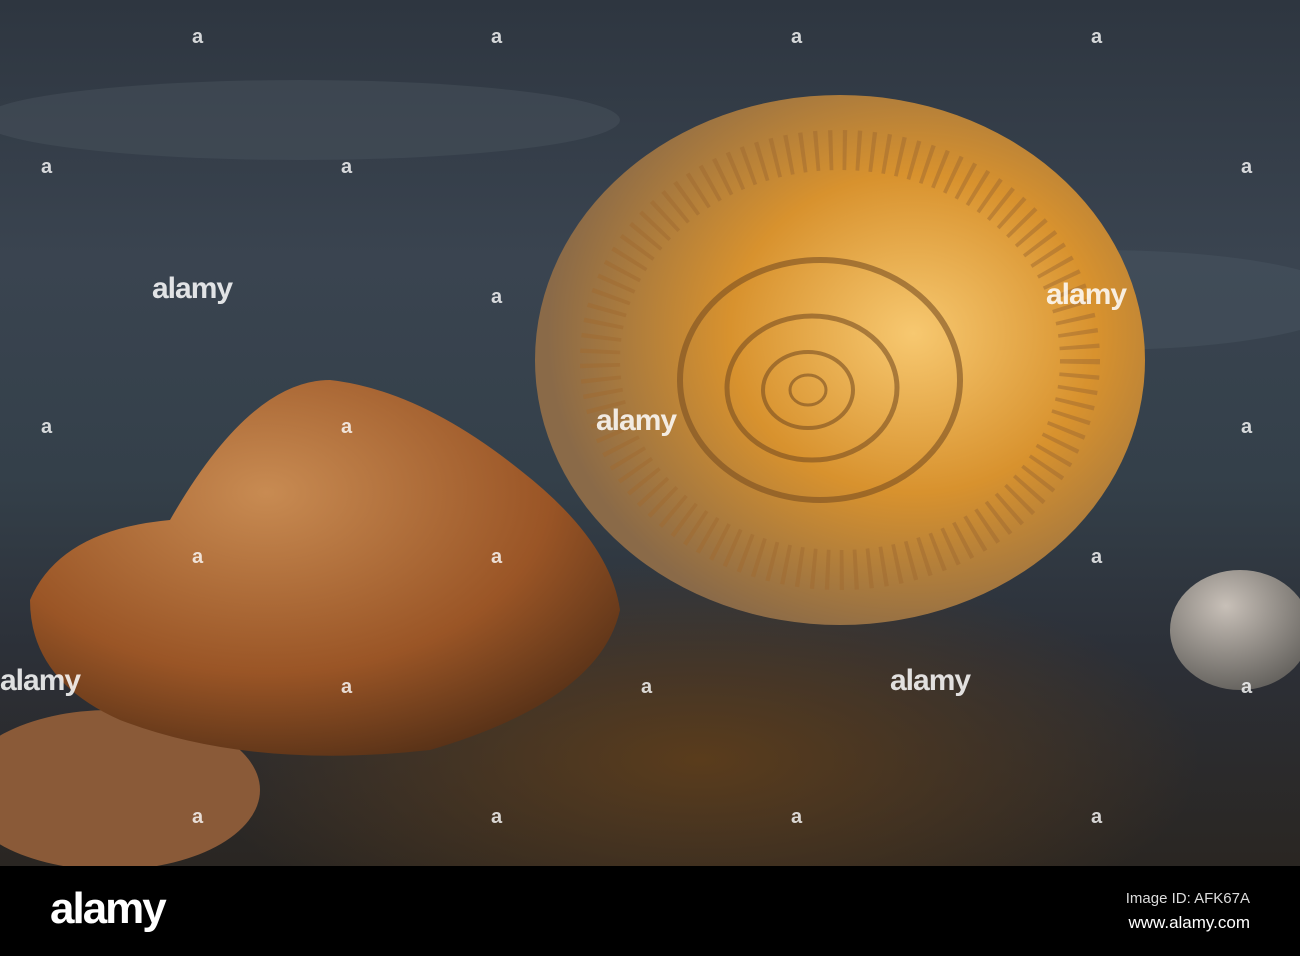 The image size is (1300, 956). I want to click on pebble-right, so click(1235, 630).